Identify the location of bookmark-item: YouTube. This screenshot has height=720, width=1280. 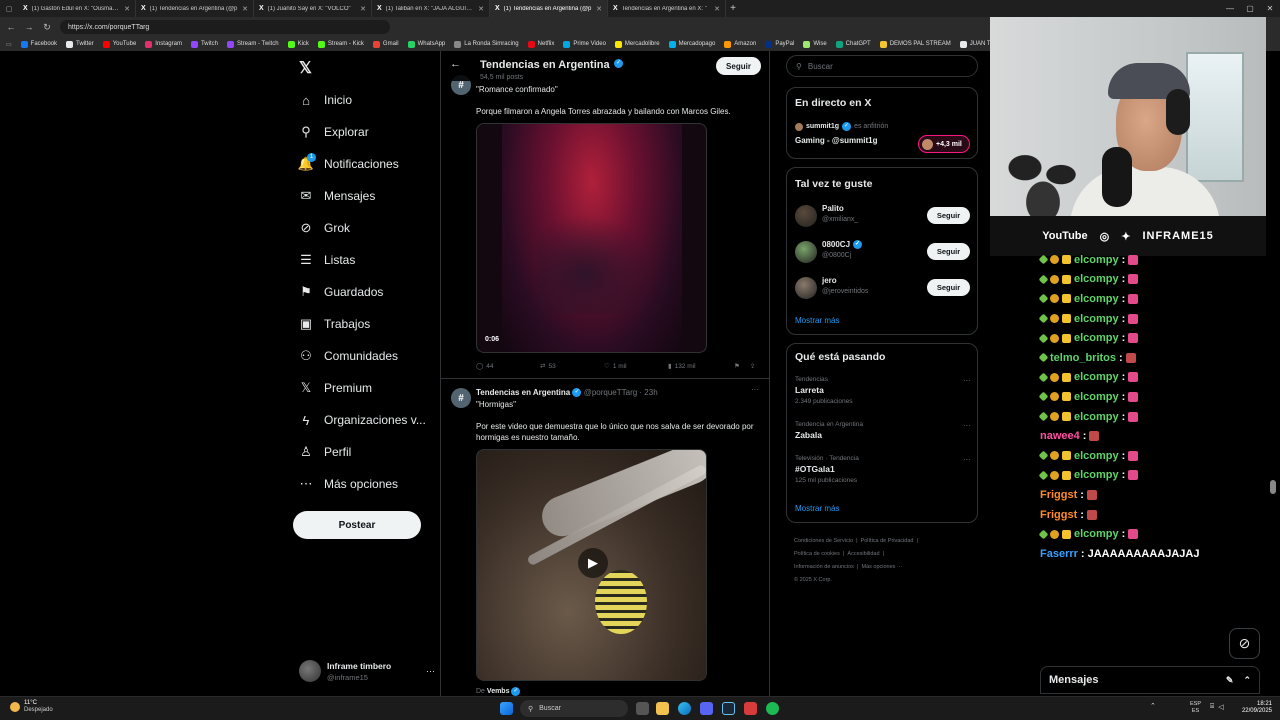
(119, 44).